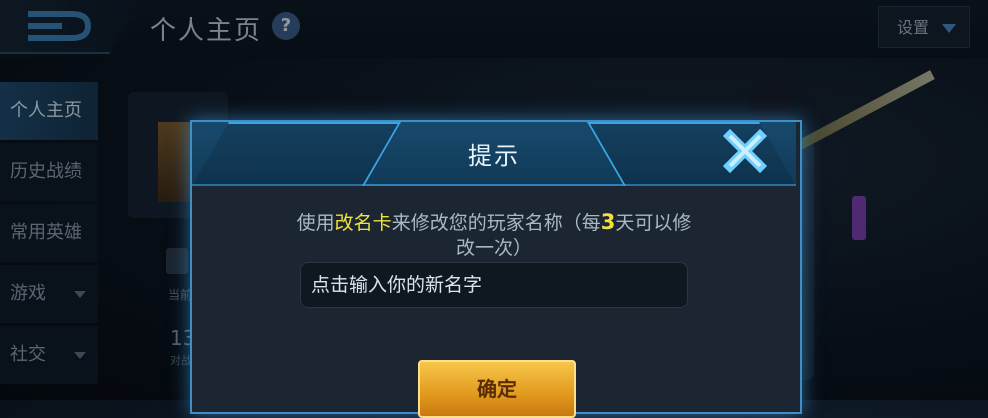  I want to click on new-name-input, so click(494, 285).